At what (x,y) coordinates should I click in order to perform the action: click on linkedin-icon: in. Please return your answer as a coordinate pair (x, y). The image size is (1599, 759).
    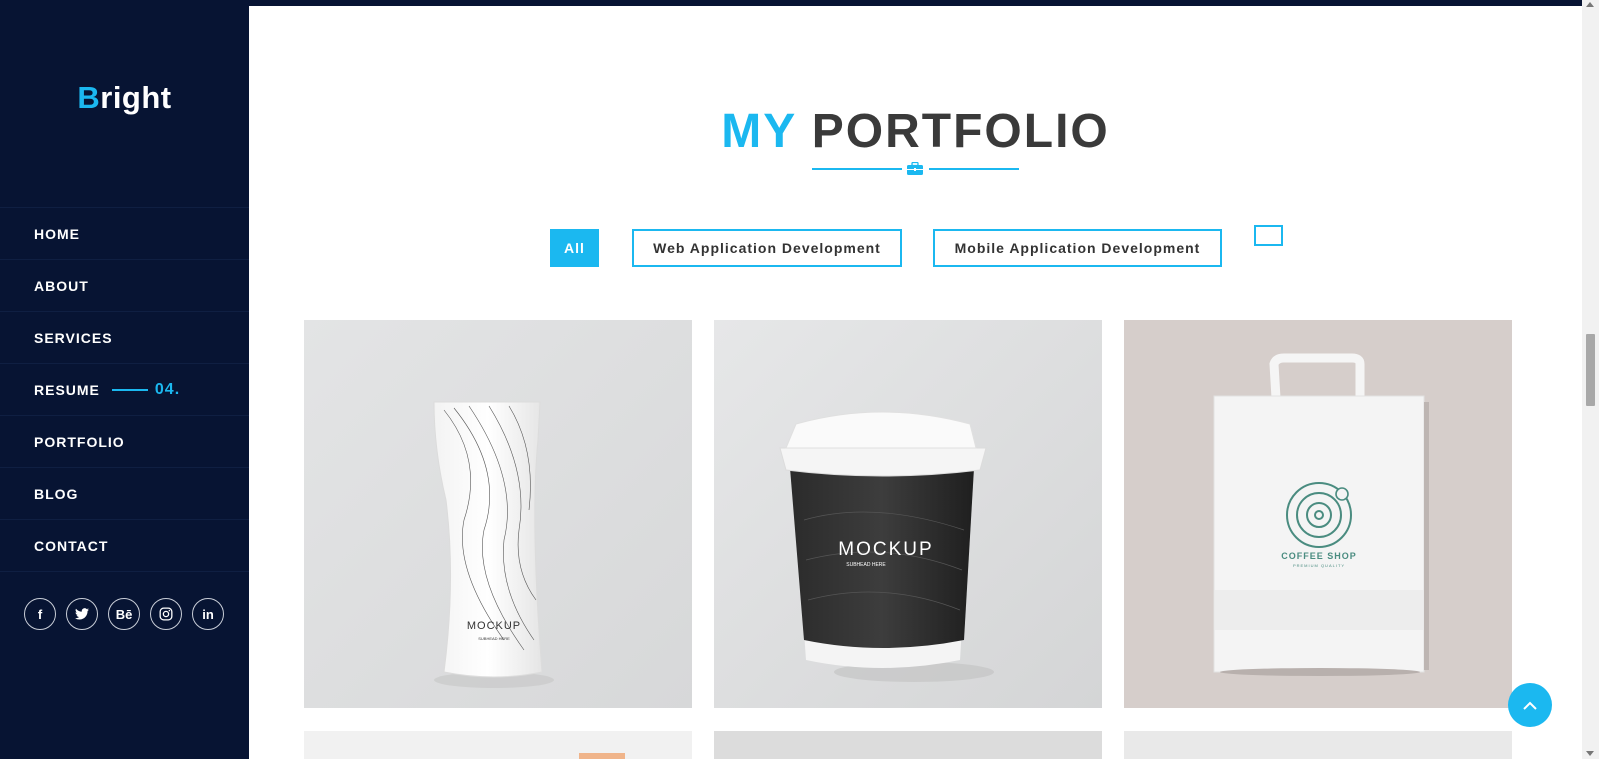
    Looking at the image, I should click on (208, 614).